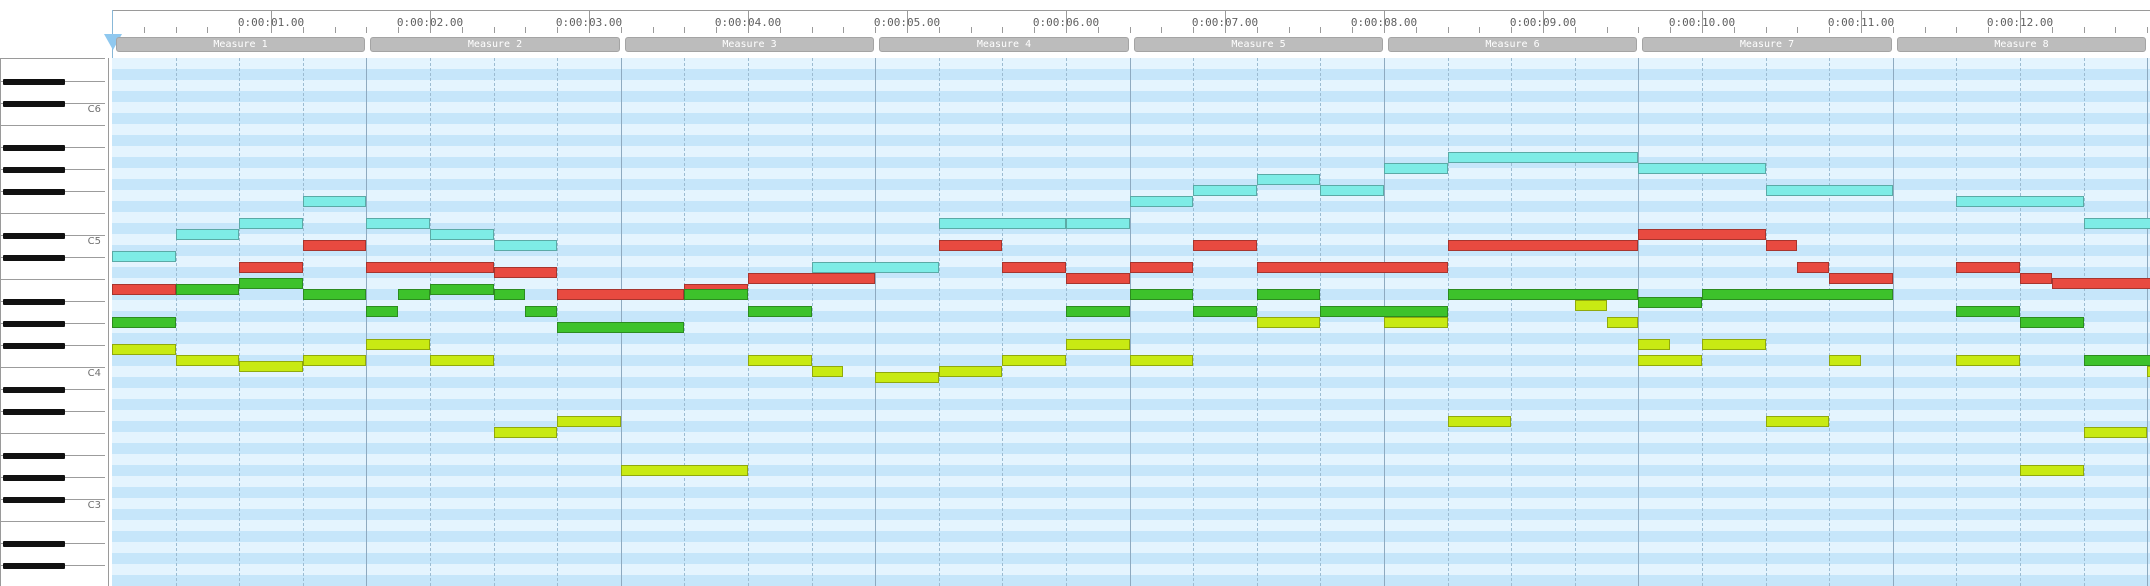 The image size is (2150, 586). What do you see at coordinates (1512, 44) in the screenshot?
I see `measure-6-header: Measure 6` at bounding box center [1512, 44].